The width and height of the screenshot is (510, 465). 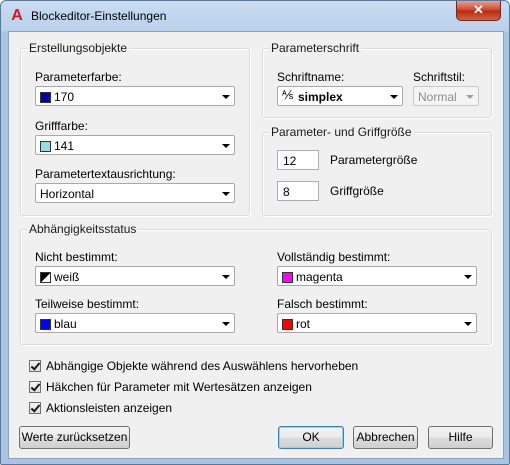 What do you see at coordinates (76, 257) in the screenshot?
I see `nicht-bestimmt-label: Nicht bestimmt:` at bounding box center [76, 257].